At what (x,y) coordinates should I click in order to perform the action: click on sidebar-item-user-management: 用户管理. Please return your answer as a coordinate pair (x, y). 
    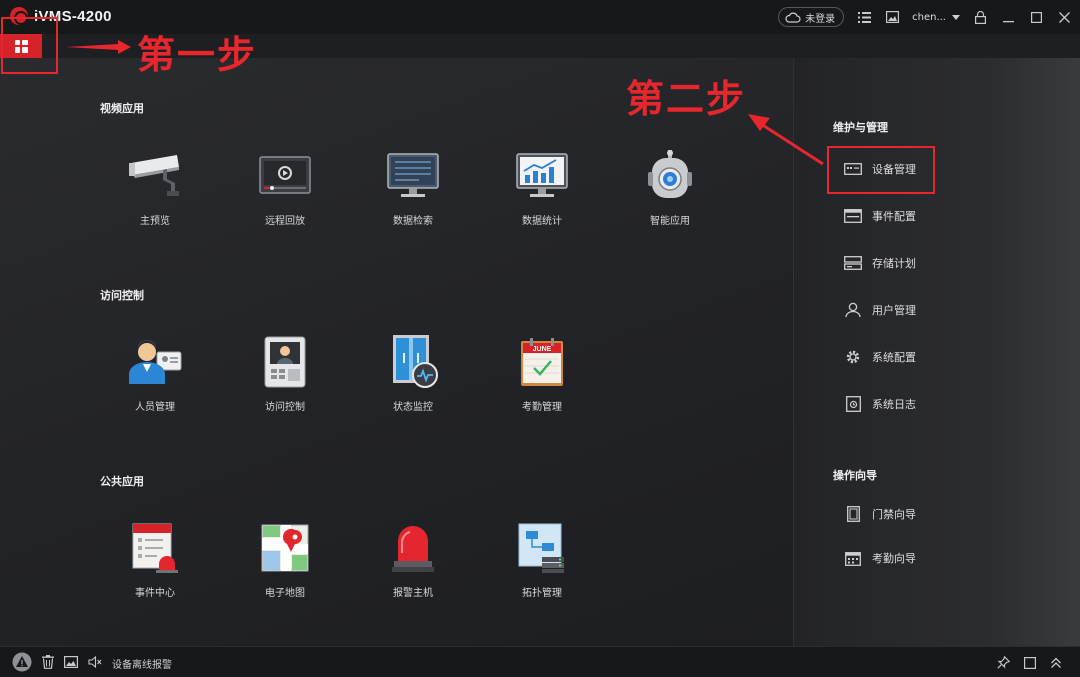
    Looking at the image, I should click on (880, 310).